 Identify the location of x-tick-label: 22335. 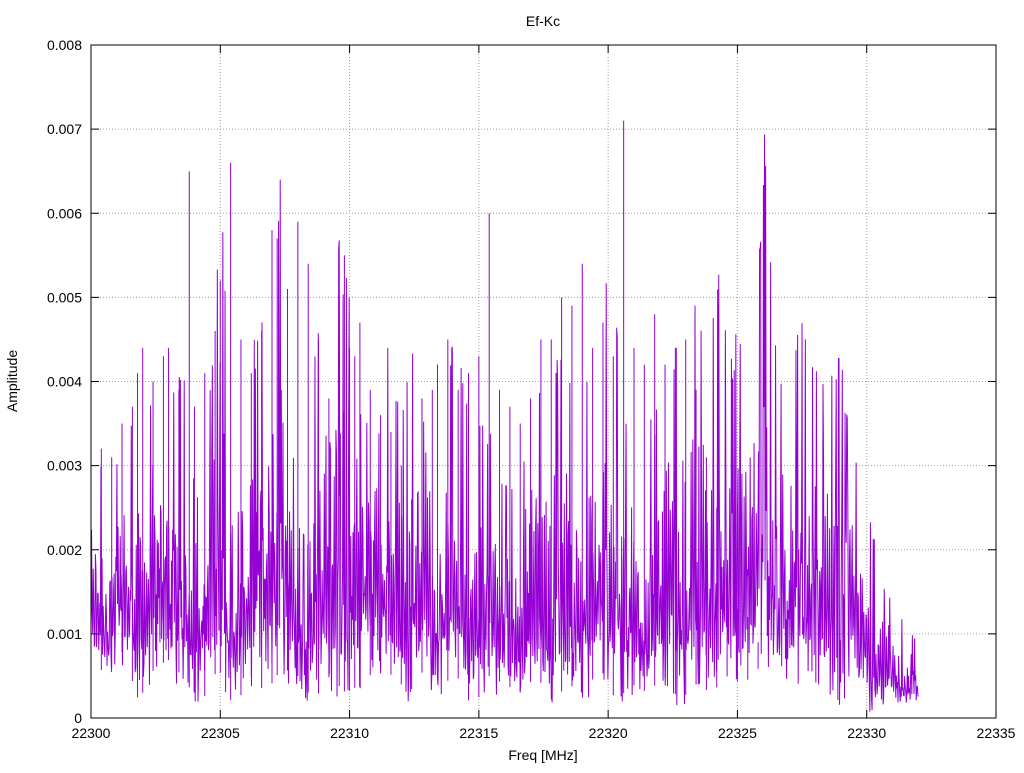
(996, 733).